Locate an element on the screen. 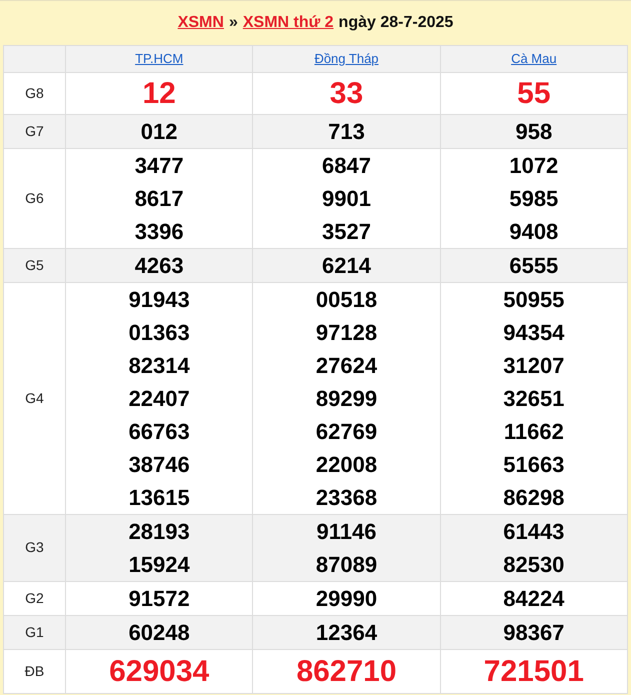 The width and height of the screenshot is (631, 695). winning-number: 11662 is located at coordinates (534, 431).